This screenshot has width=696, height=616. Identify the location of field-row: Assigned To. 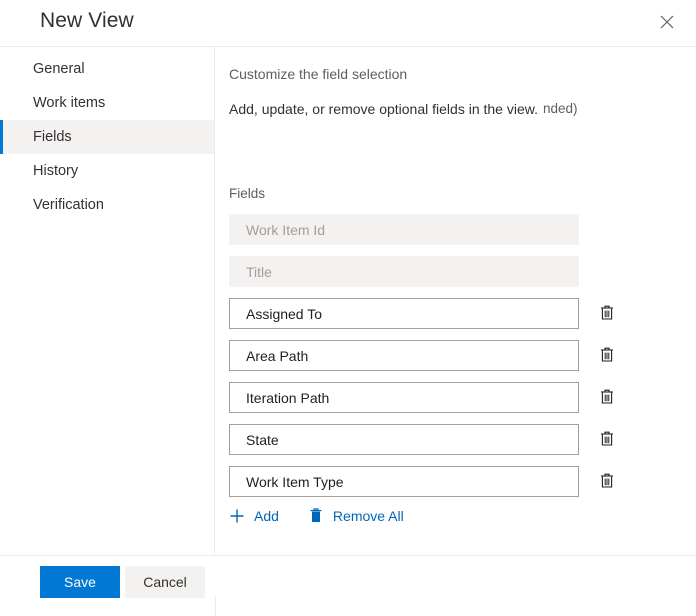
(459, 313).